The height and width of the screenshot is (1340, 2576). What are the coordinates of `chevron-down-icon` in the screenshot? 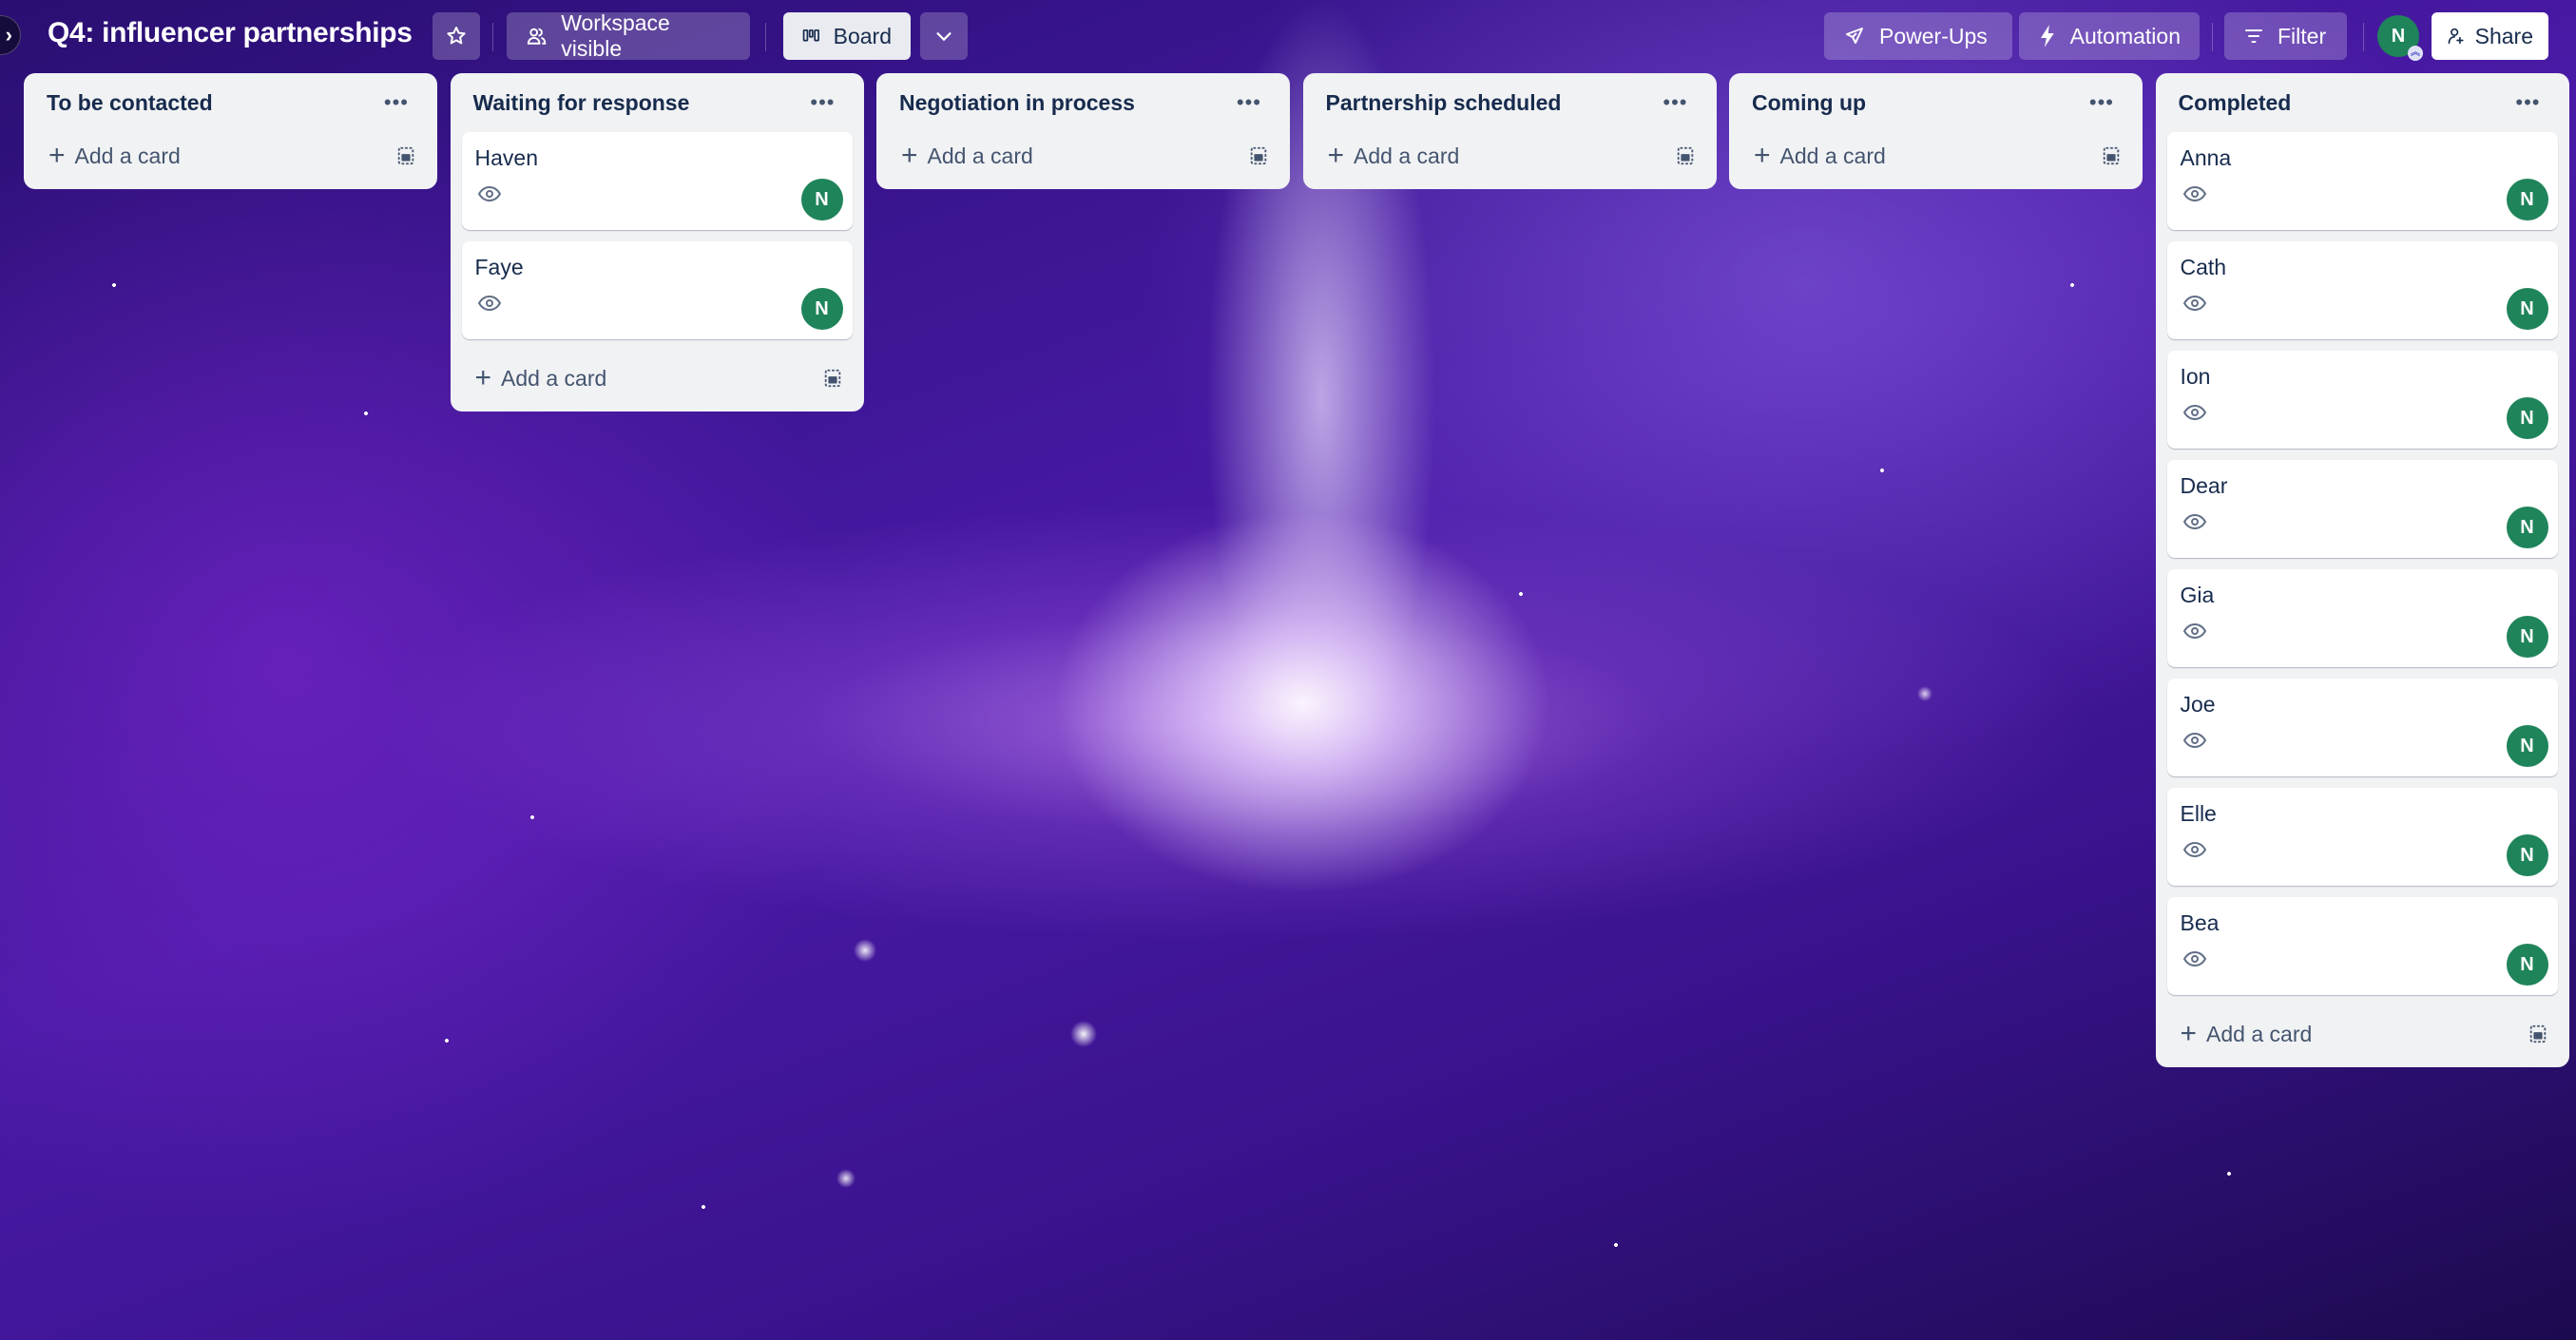 It's located at (944, 37).